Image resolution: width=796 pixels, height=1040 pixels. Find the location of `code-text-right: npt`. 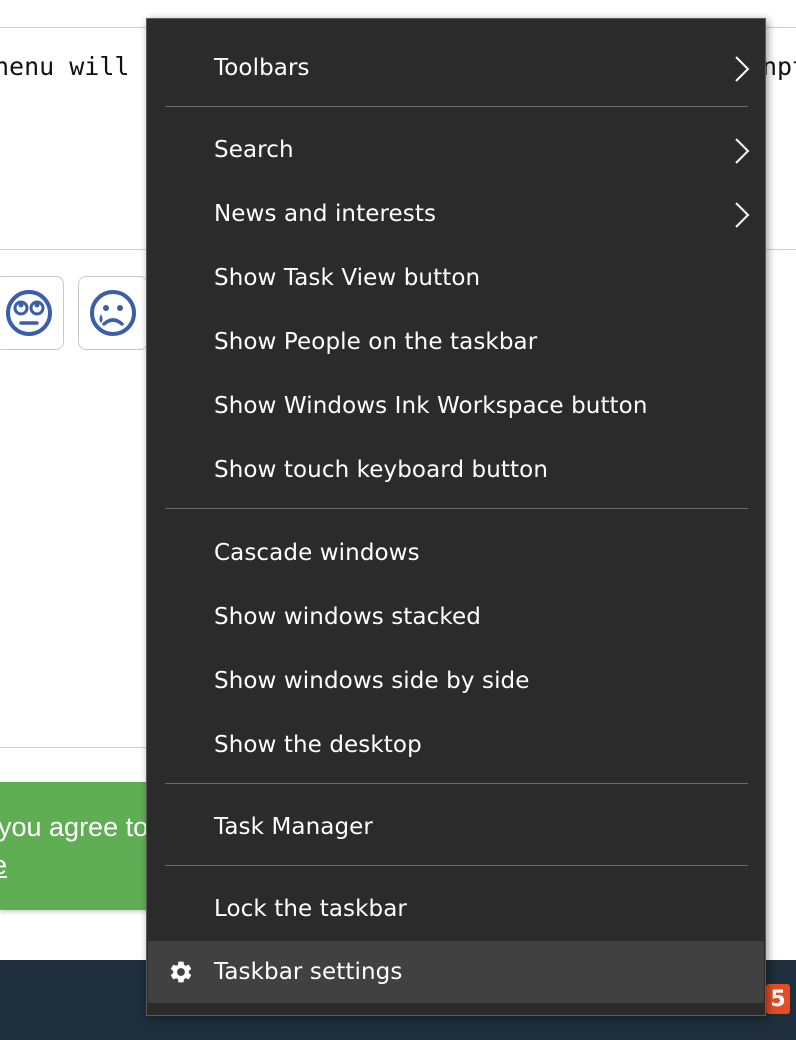

code-text-right: npt is located at coordinates (779, 66).